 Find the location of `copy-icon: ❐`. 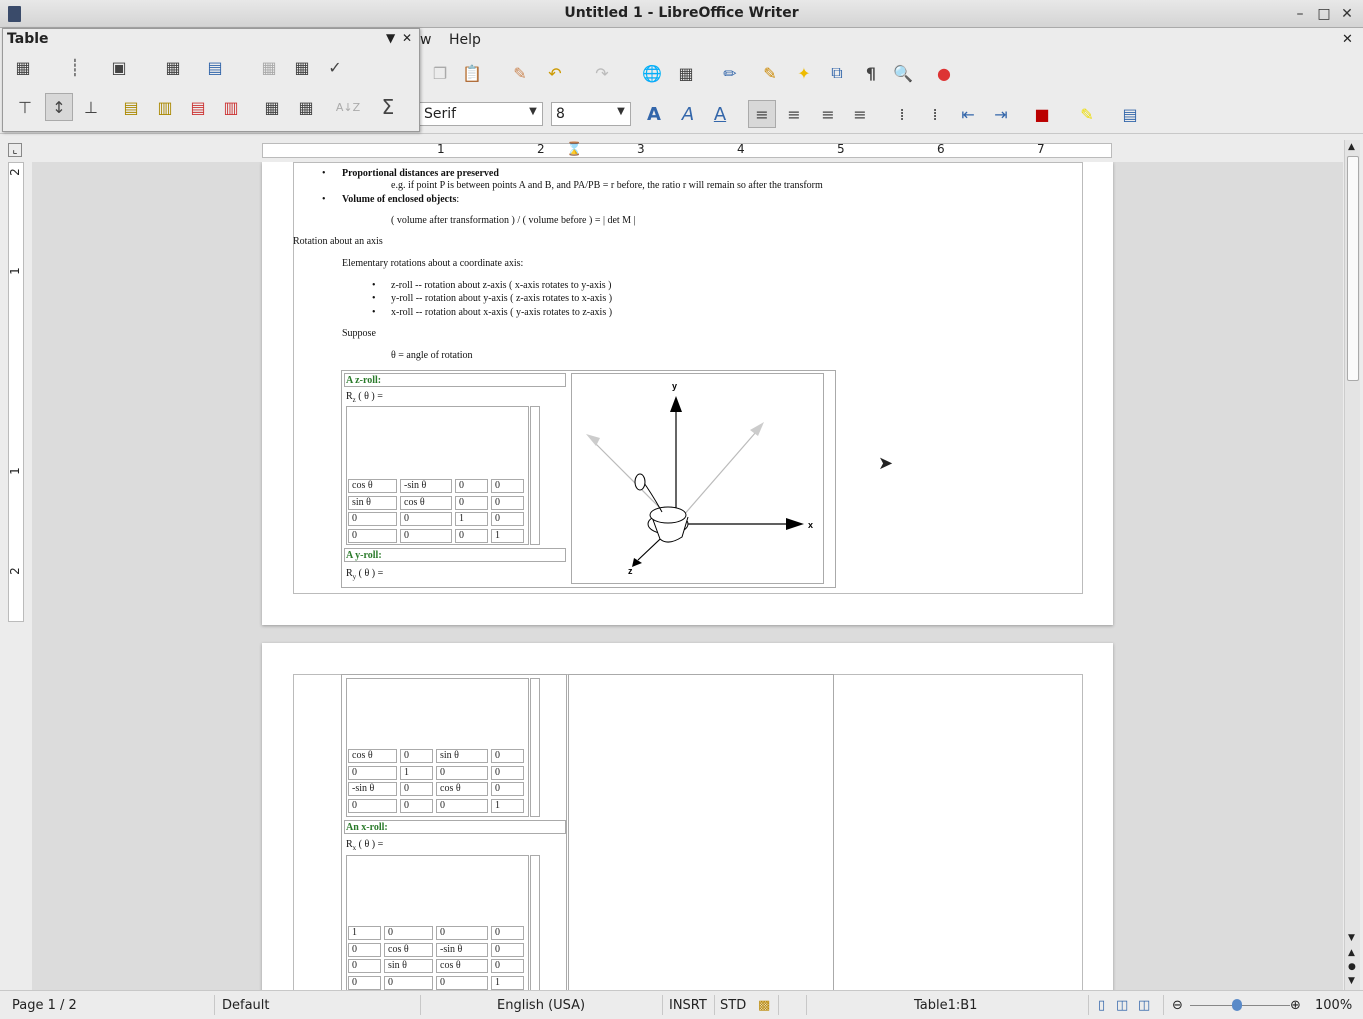

copy-icon: ❐ is located at coordinates (440, 73).